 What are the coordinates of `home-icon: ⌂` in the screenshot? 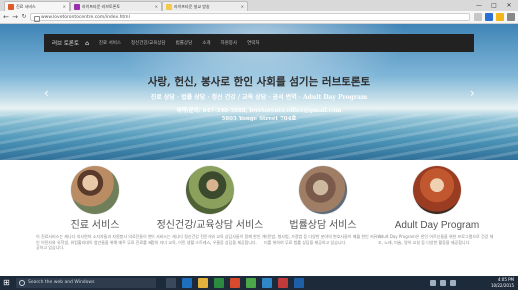 It's located at (87, 43).